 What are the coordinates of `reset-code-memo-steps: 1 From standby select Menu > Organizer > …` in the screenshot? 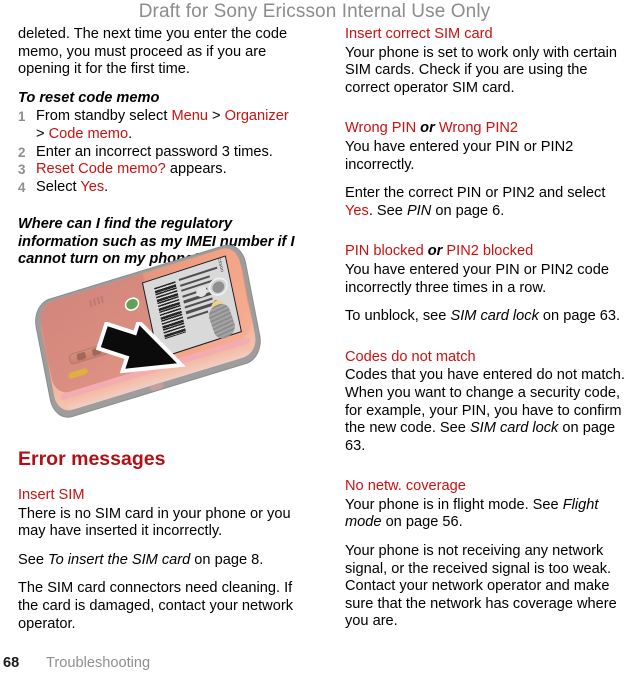 It's located at (159, 152).